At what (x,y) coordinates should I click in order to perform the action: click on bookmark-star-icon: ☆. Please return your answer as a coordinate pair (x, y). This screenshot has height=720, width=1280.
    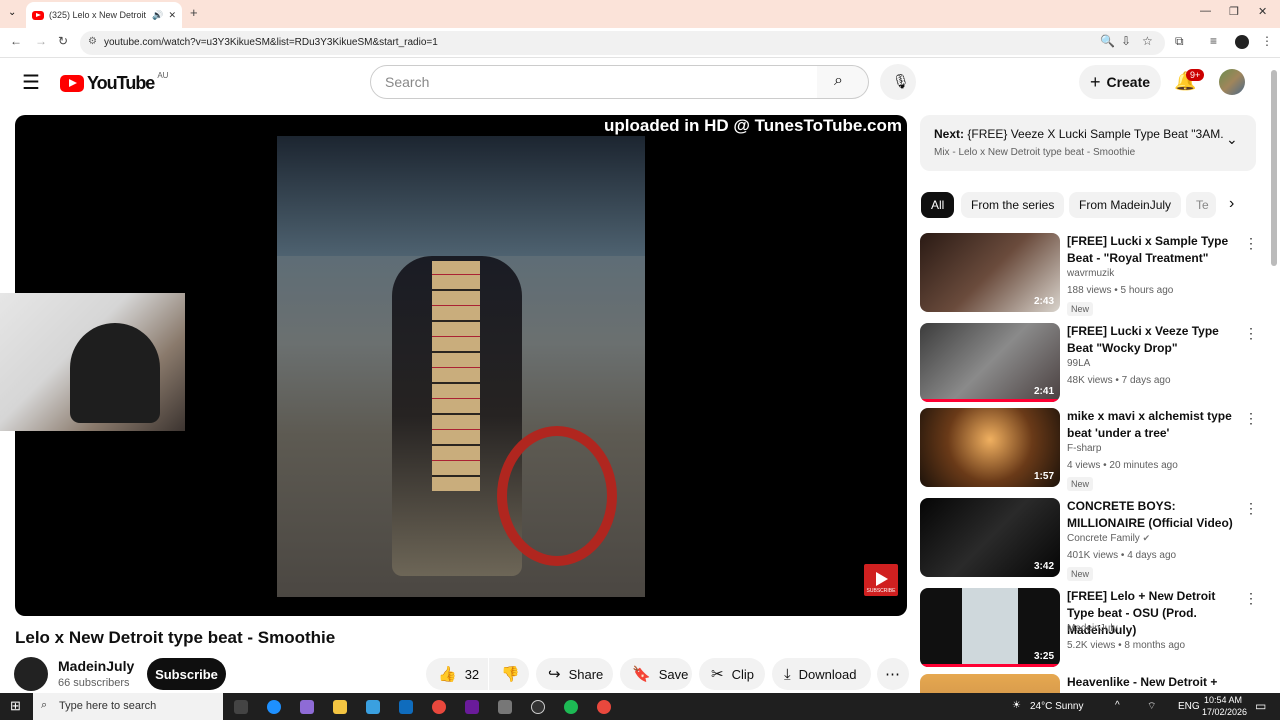
    Looking at the image, I should click on (1147, 41).